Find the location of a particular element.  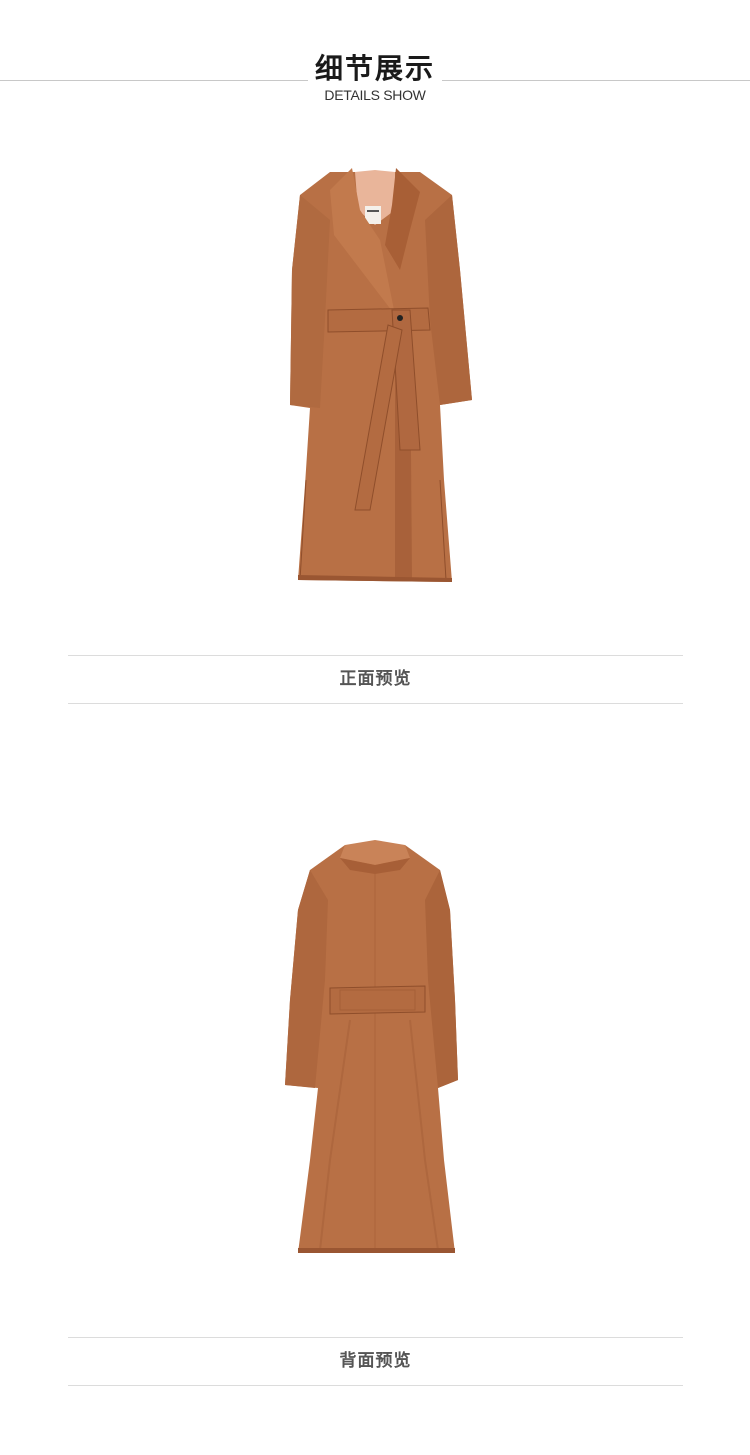

front-caption: 正面预览 is located at coordinates (375, 679).